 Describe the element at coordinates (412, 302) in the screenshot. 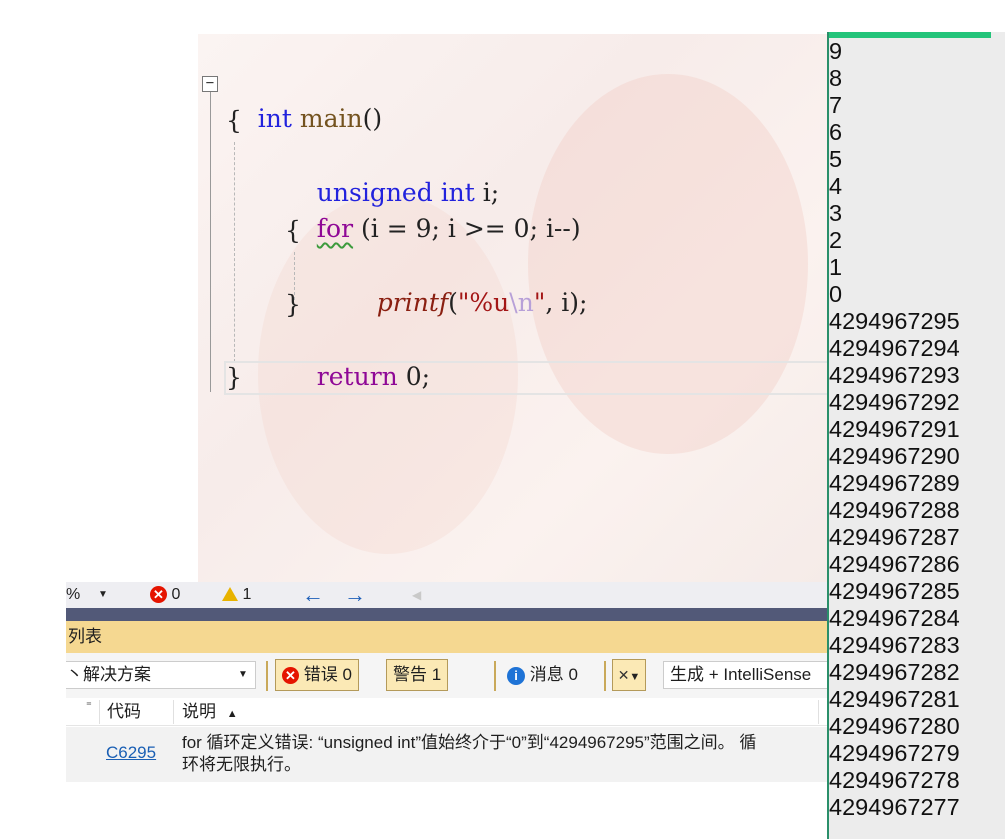

I see `function-name: printf` at that location.